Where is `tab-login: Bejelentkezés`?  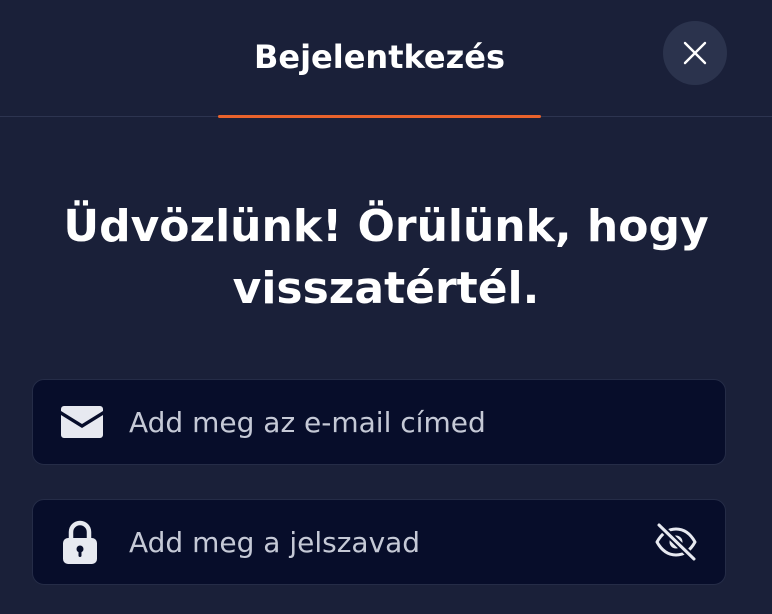 tab-login: Bejelentkezés is located at coordinates (379, 59).